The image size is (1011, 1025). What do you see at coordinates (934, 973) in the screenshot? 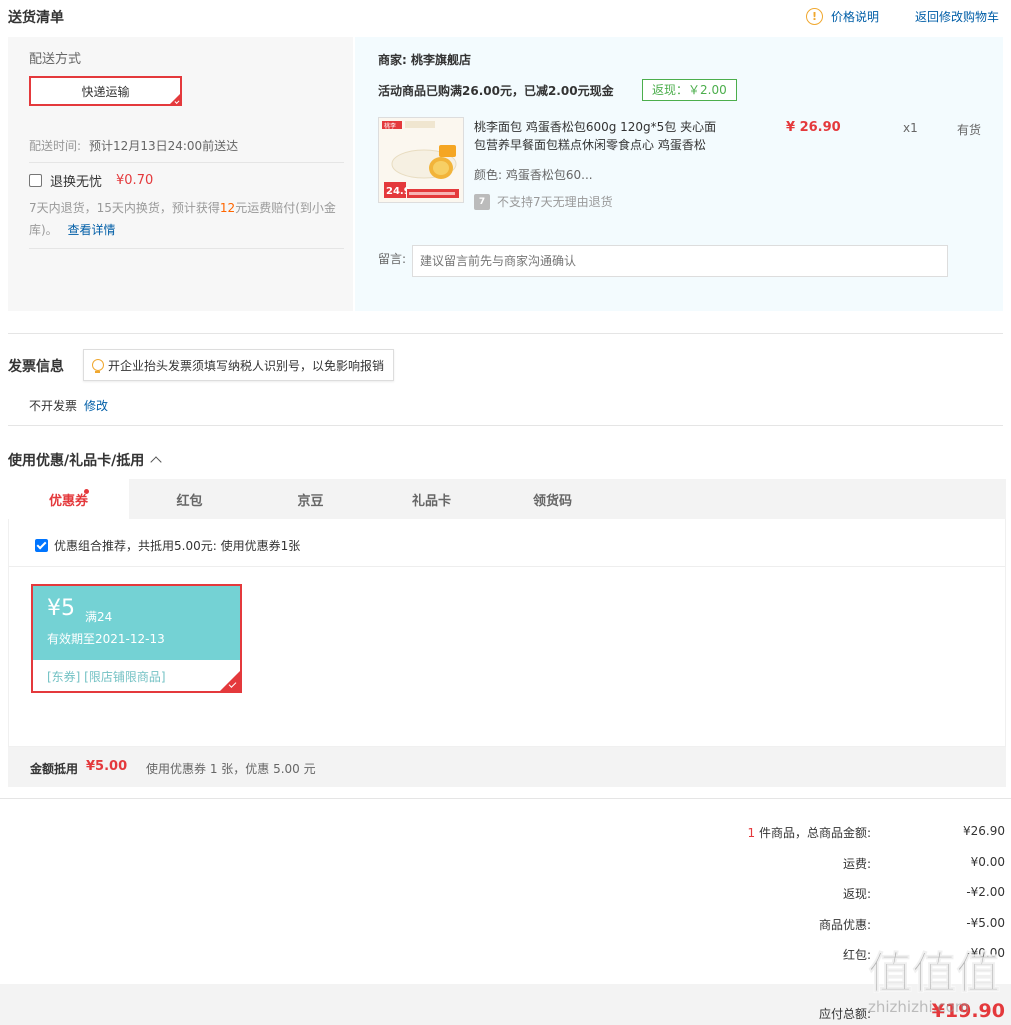
I see `watermark-text: 值值值` at bounding box center [934, 973].